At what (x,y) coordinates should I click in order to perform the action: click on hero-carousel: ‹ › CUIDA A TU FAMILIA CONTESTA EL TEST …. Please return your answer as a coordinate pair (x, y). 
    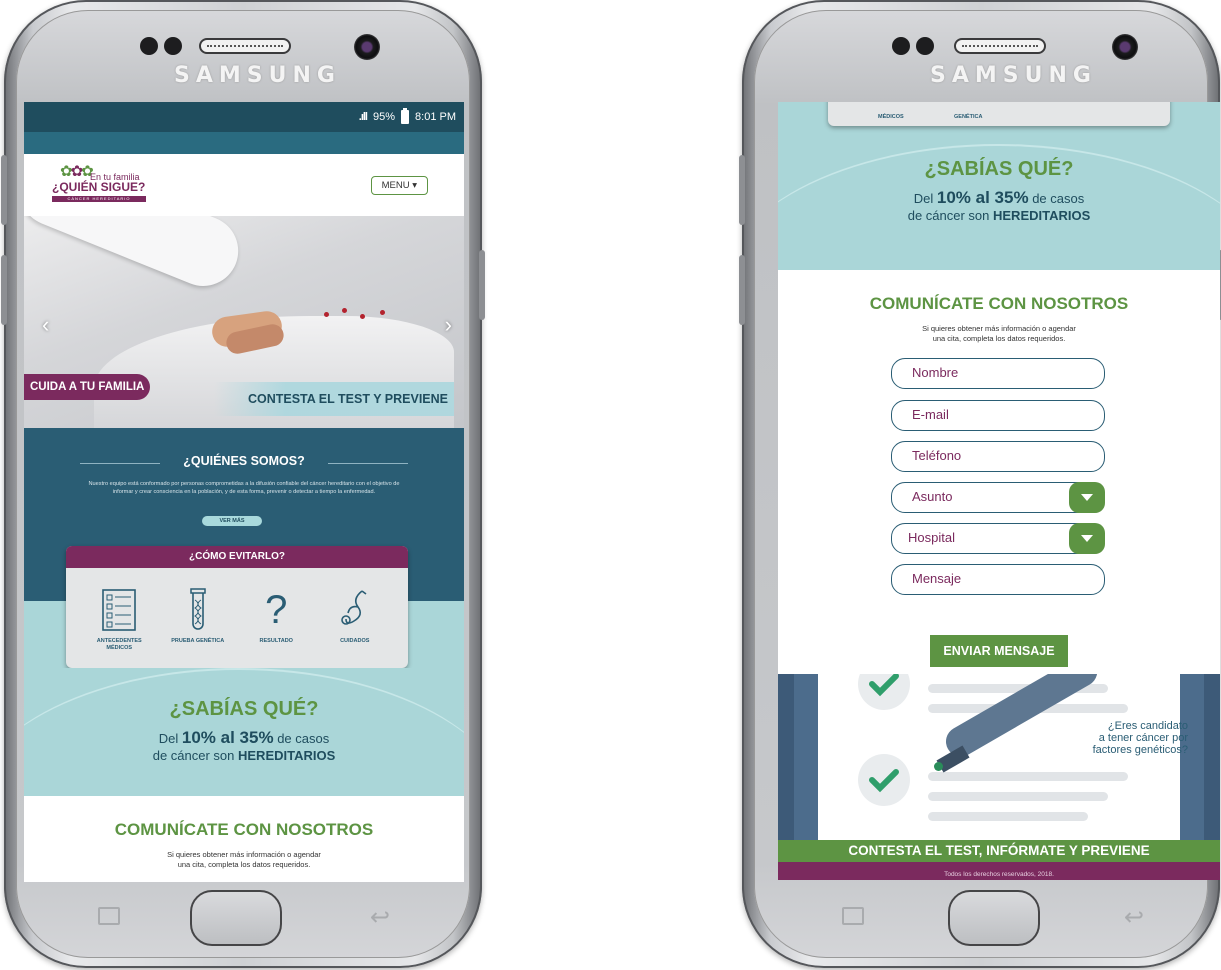
    Looking at the image, I should click on (244, 322).